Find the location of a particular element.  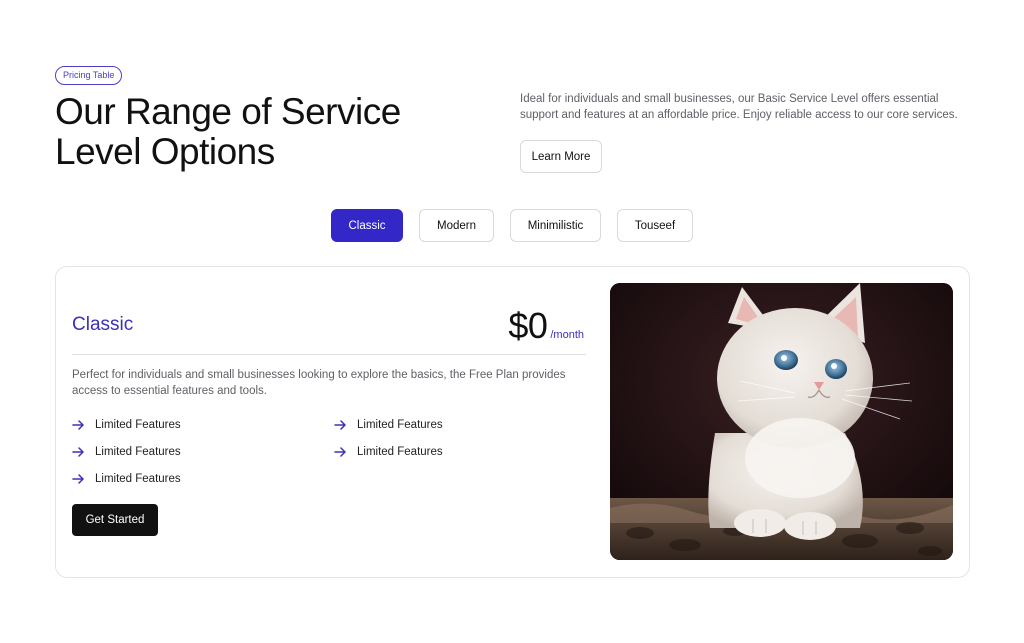

plan-price: $0 /month is located at coordinates (546, 326).